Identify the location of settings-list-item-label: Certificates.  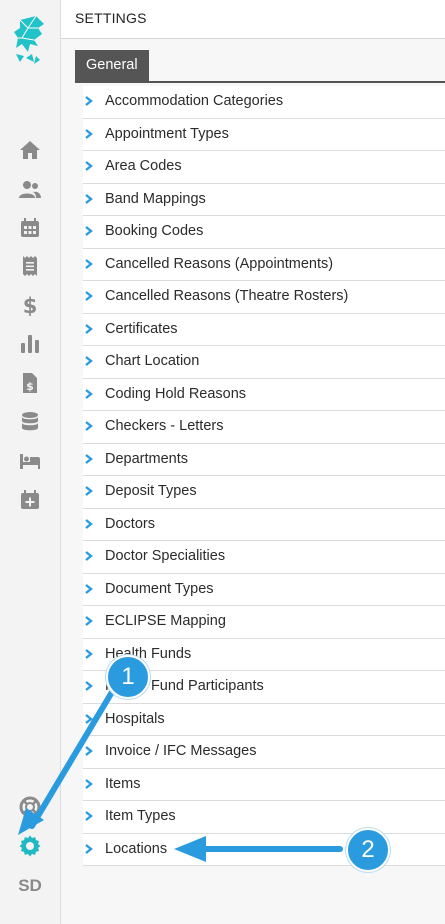
(141, 328).